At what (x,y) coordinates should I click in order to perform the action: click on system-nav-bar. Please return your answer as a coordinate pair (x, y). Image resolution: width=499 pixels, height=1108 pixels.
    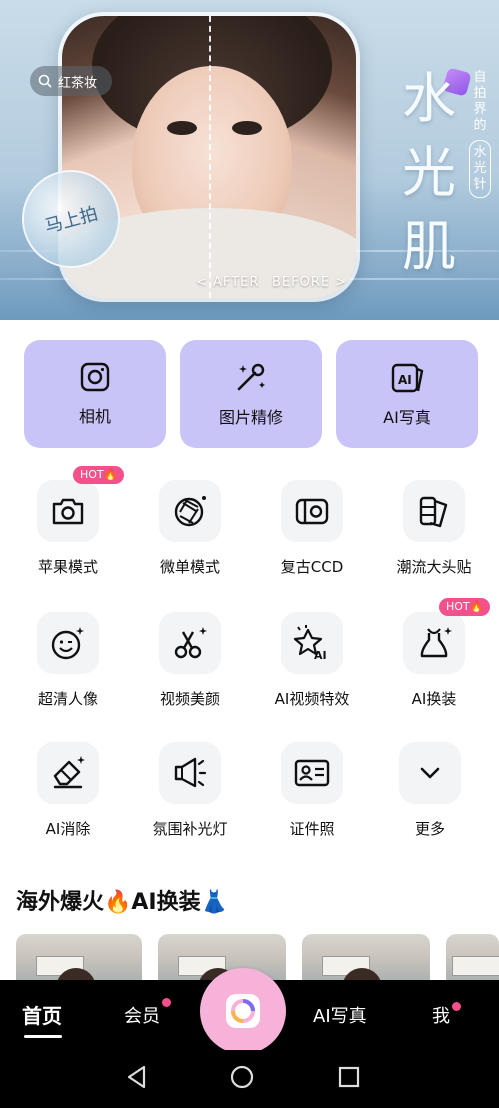
    Looking at the image, I should click on (249, 1079).